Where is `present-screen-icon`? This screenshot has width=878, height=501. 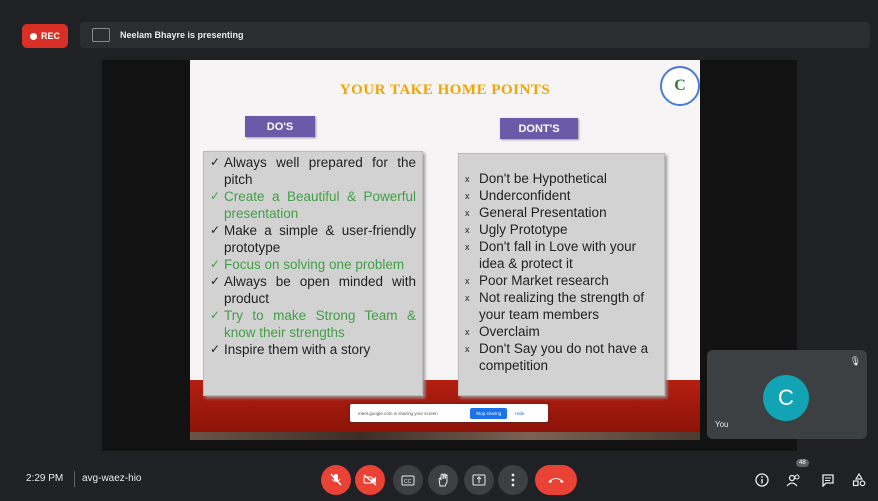 present-screen-icon is located at coordinates (479, 480).